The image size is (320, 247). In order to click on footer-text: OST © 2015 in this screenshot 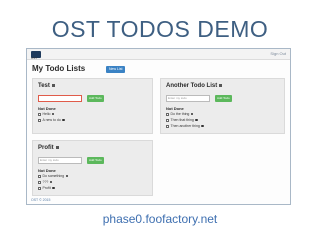, I will do `click(41, 200)`.